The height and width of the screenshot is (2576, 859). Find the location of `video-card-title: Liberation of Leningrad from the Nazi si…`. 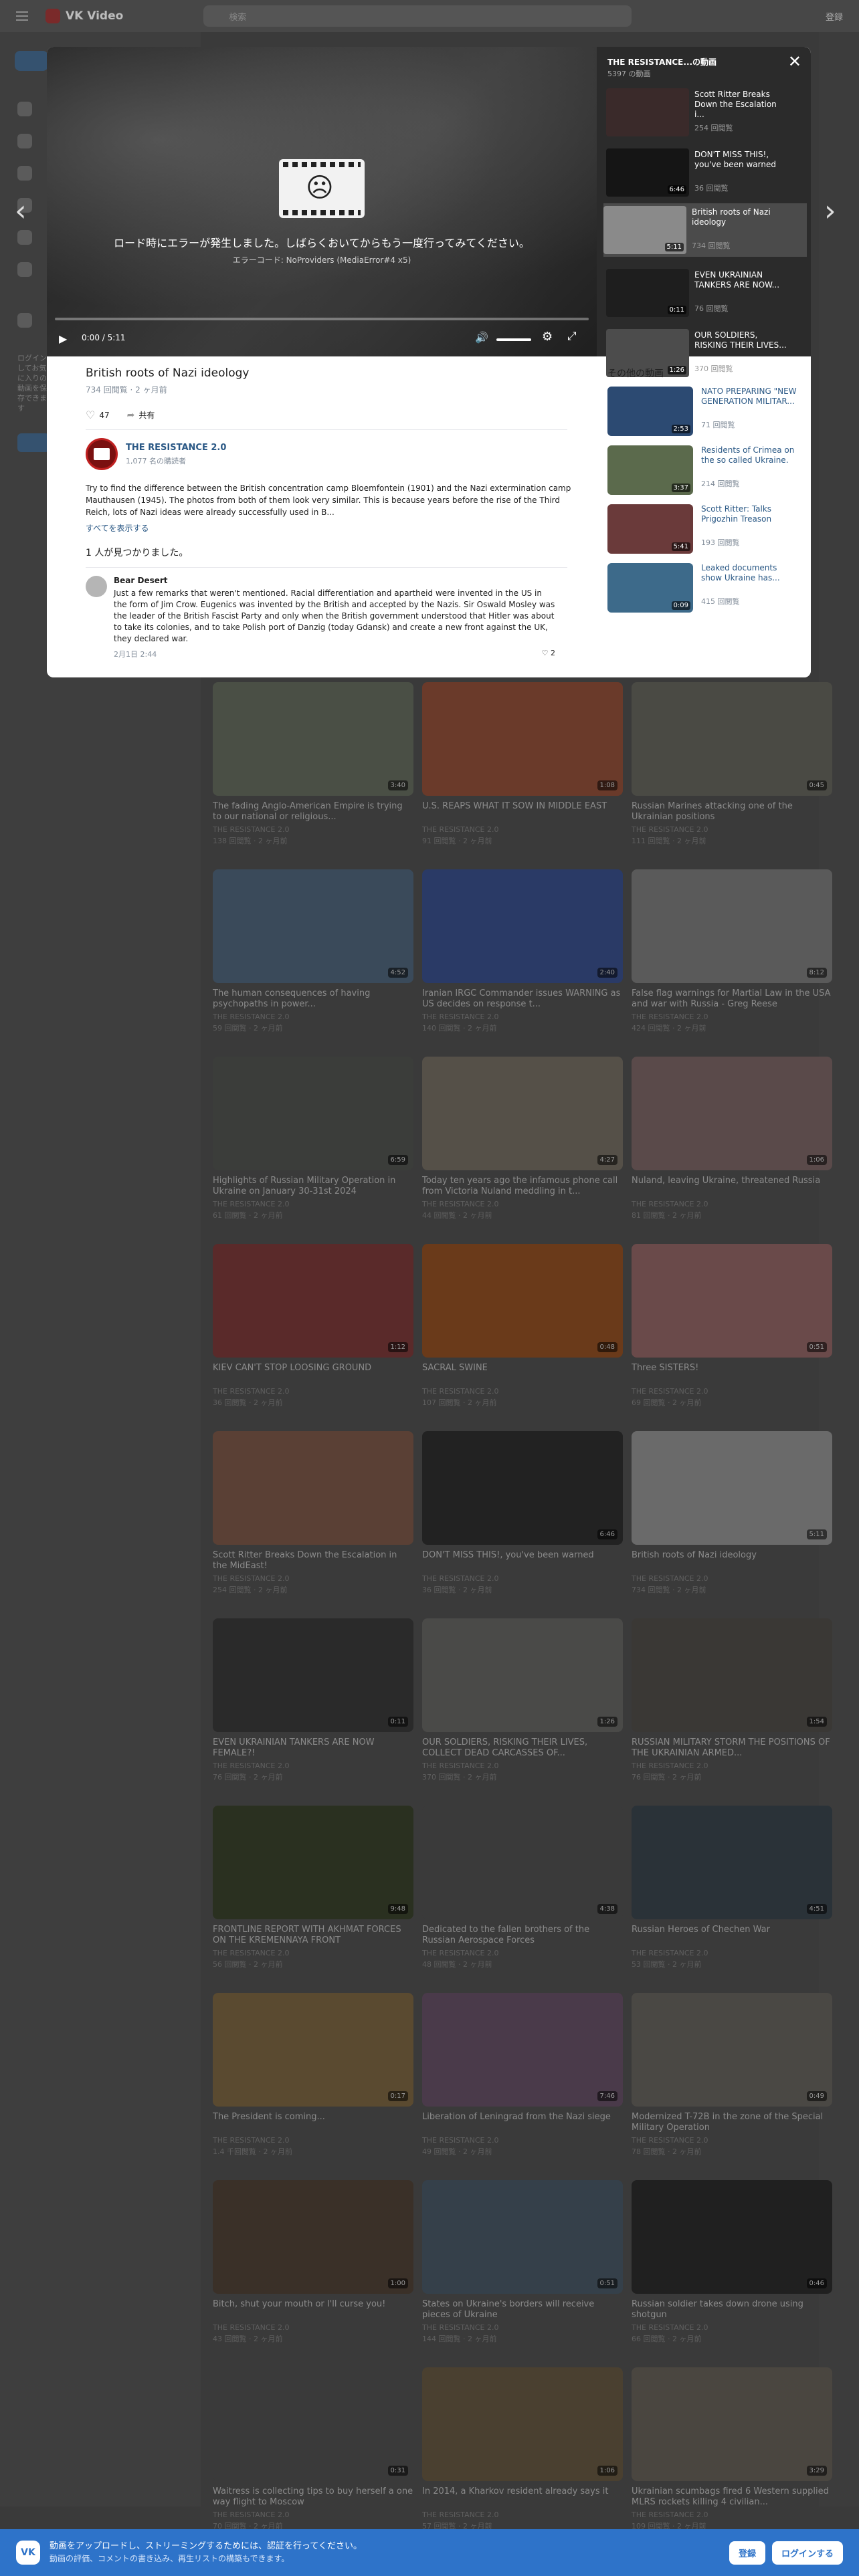

video-card-title: Liberation of Leningrad from the Nazi si… is located at coordinates (522, 2122).